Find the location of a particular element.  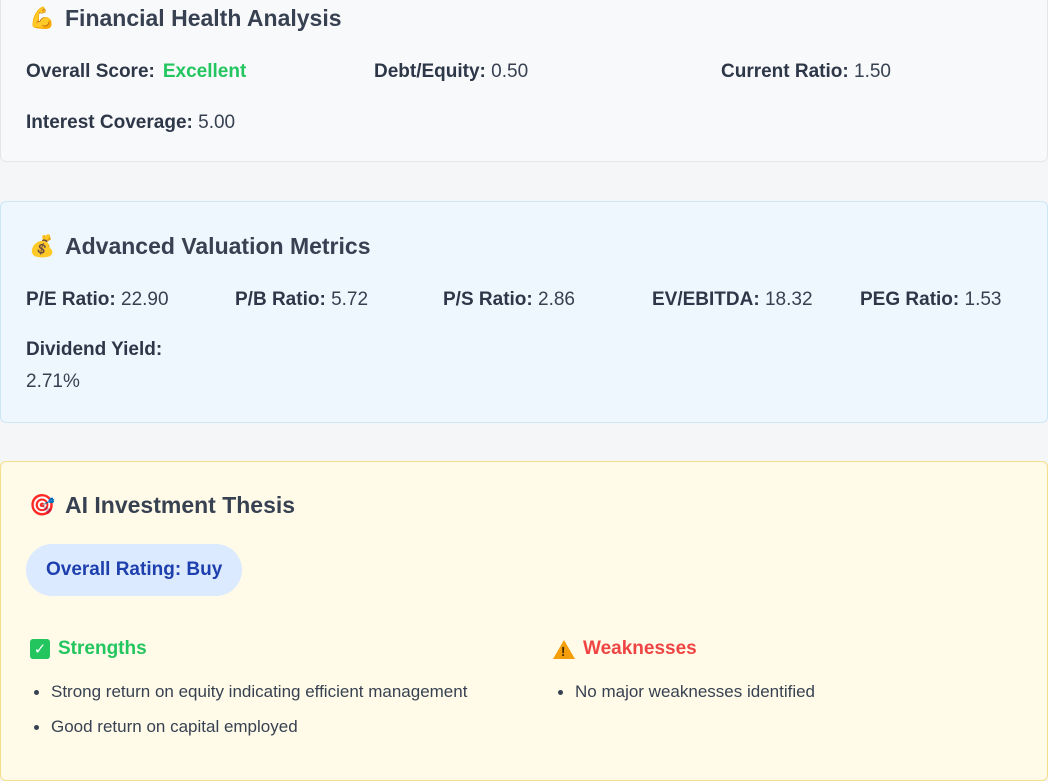

weaknesses-list: No major weaknesses identified is located at coordinates (683, 698).